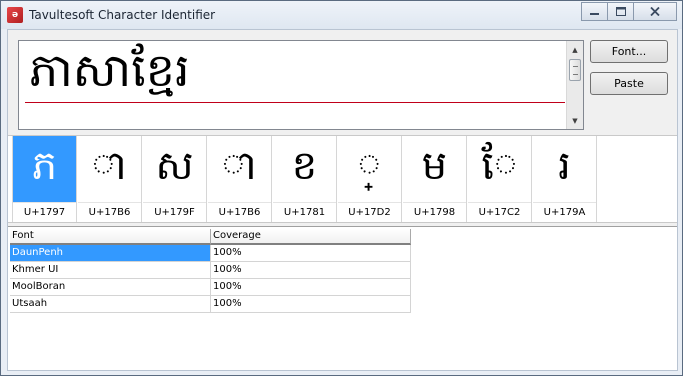 This screenshot has height=376, width=683. I want to click on character-cell: ខ U+1781, so click(304, 179).